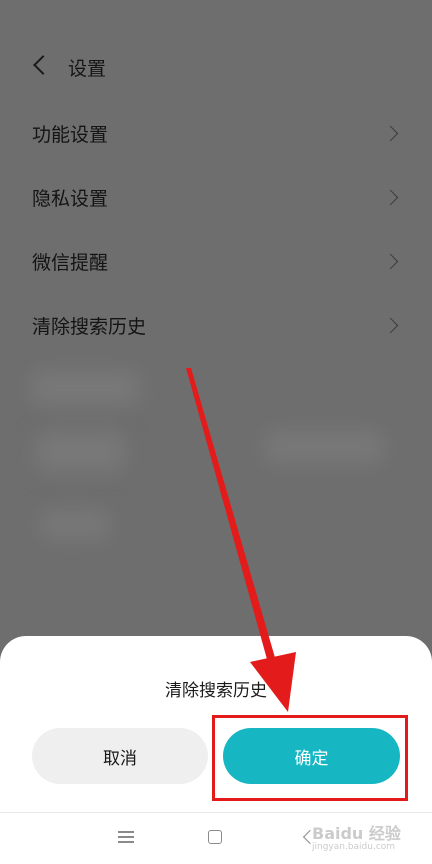  Describe the element at coordinates (89, 327) in the screenshot. I see `menu-item-label: 清除搜索历史` at that location.